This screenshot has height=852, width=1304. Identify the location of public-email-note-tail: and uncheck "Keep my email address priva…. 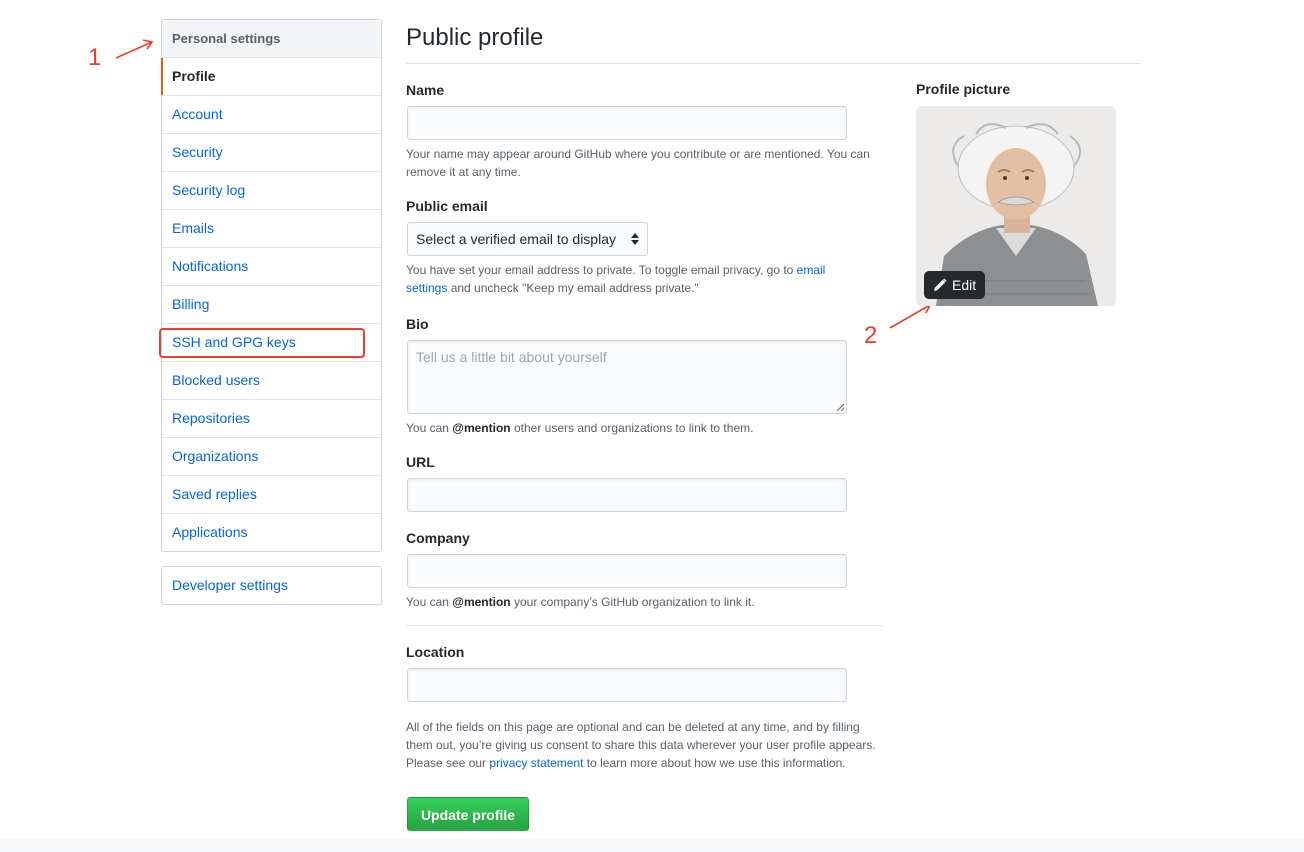
(573, 288).